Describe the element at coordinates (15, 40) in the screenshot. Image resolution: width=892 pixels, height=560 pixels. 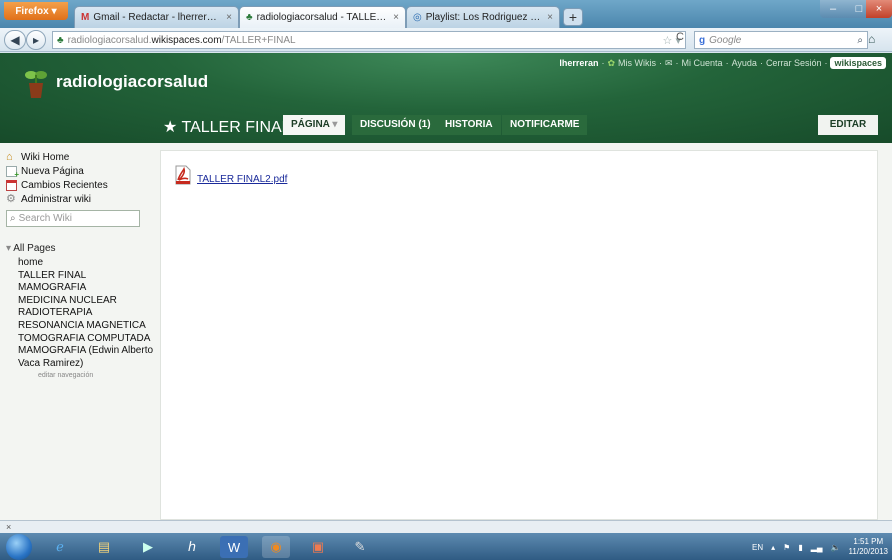
I see `back-button: ◀` at that location.